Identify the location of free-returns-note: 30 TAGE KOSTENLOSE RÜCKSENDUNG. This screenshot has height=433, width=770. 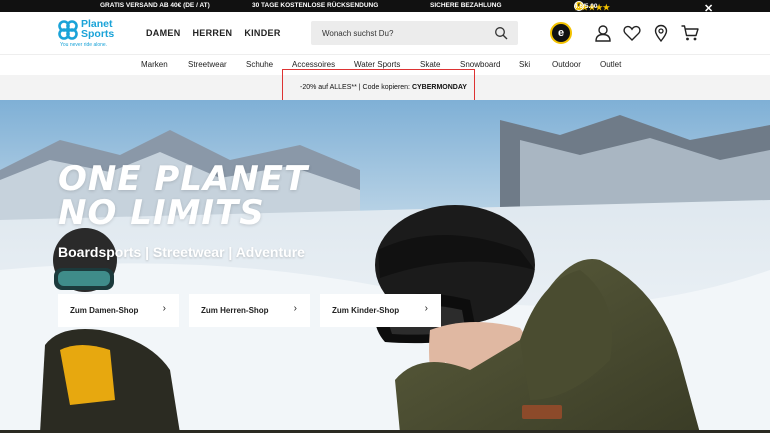
(315, 5).